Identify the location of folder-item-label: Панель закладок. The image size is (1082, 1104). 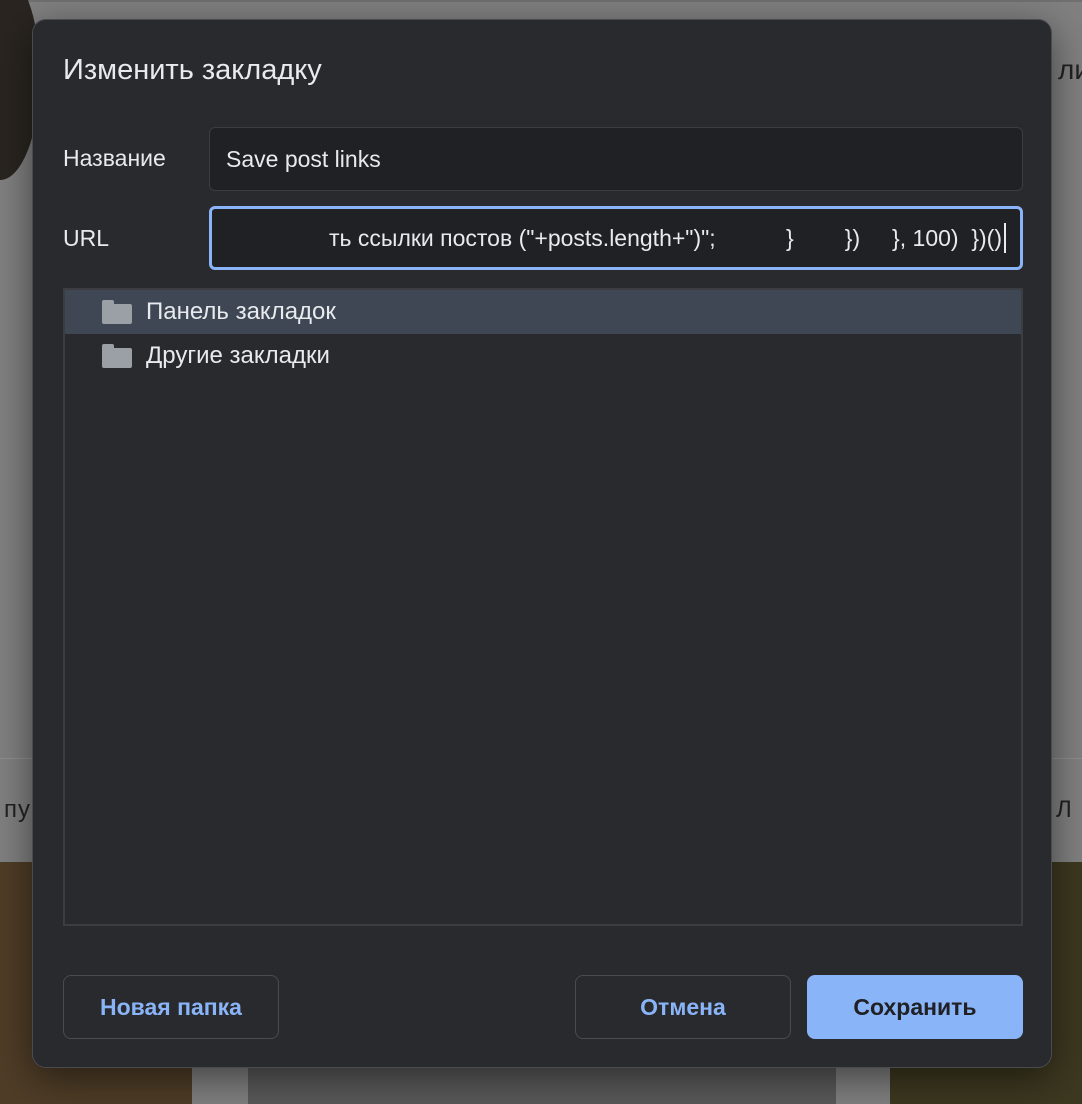
(241, 311).